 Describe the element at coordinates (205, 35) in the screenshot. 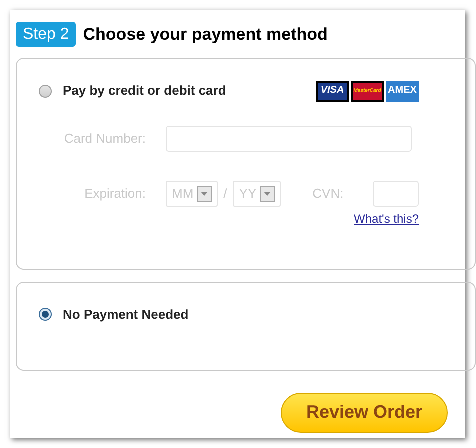

I see `section-title: Choose your payment method` at that location.